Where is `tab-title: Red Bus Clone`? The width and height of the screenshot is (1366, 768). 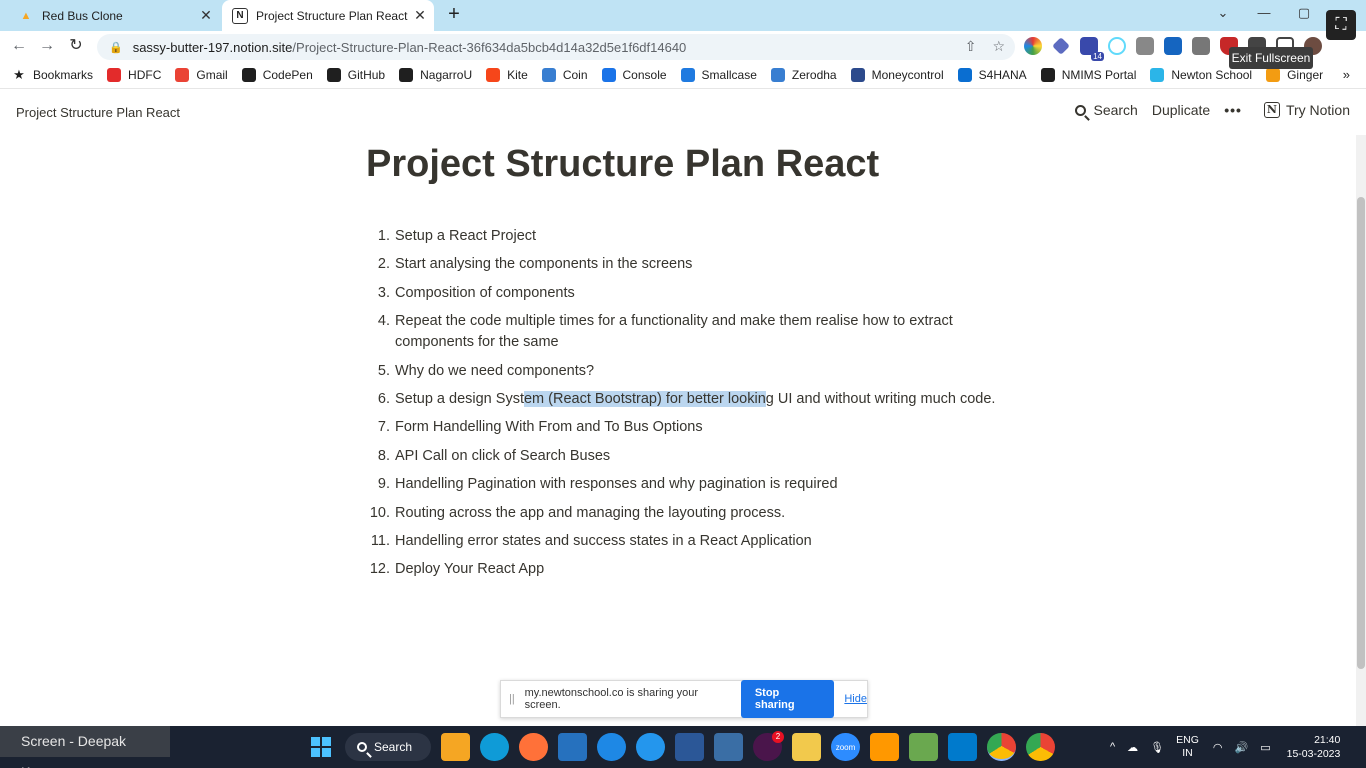 tab-title: Red Bus Clone is located at coordinates (82, 15).